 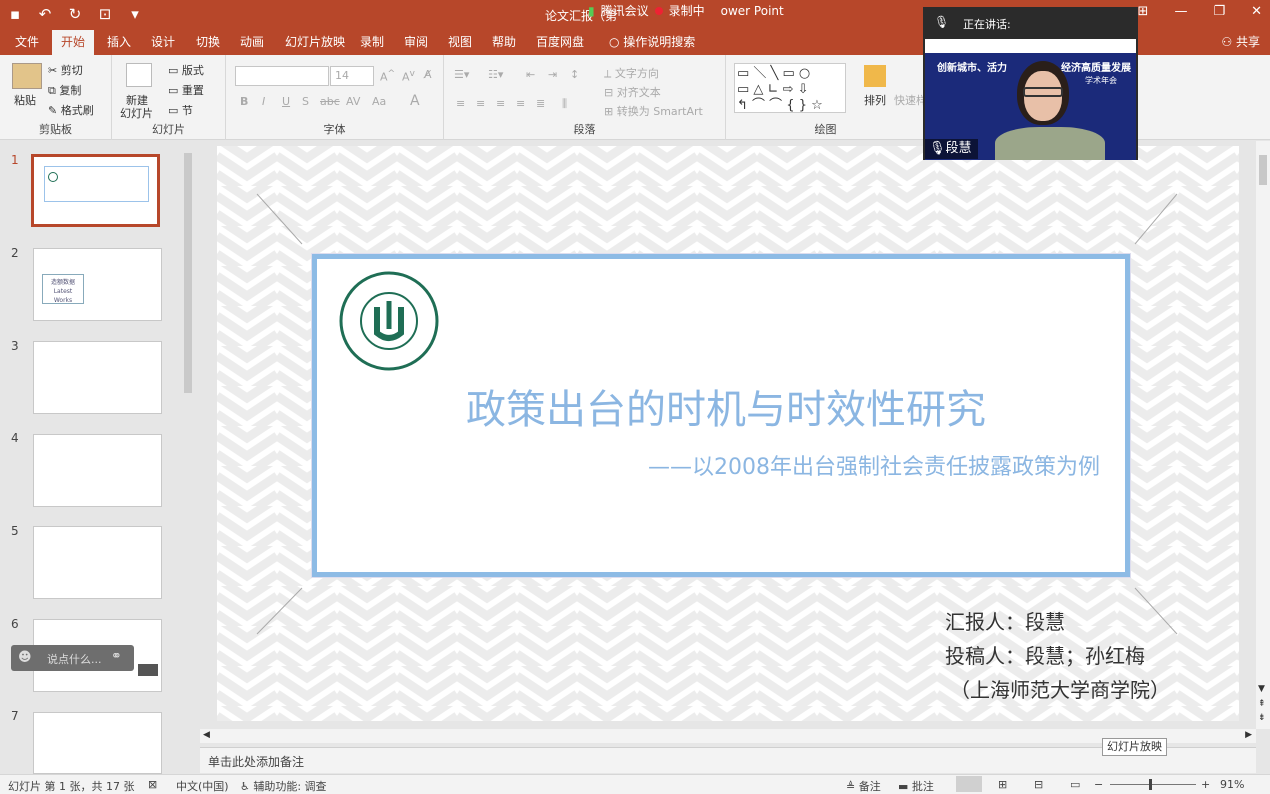 What do you see at coordinates (1180, 11) in the screenshot?
I see `minimize-icon: —` at bounding box center [1180, 11].